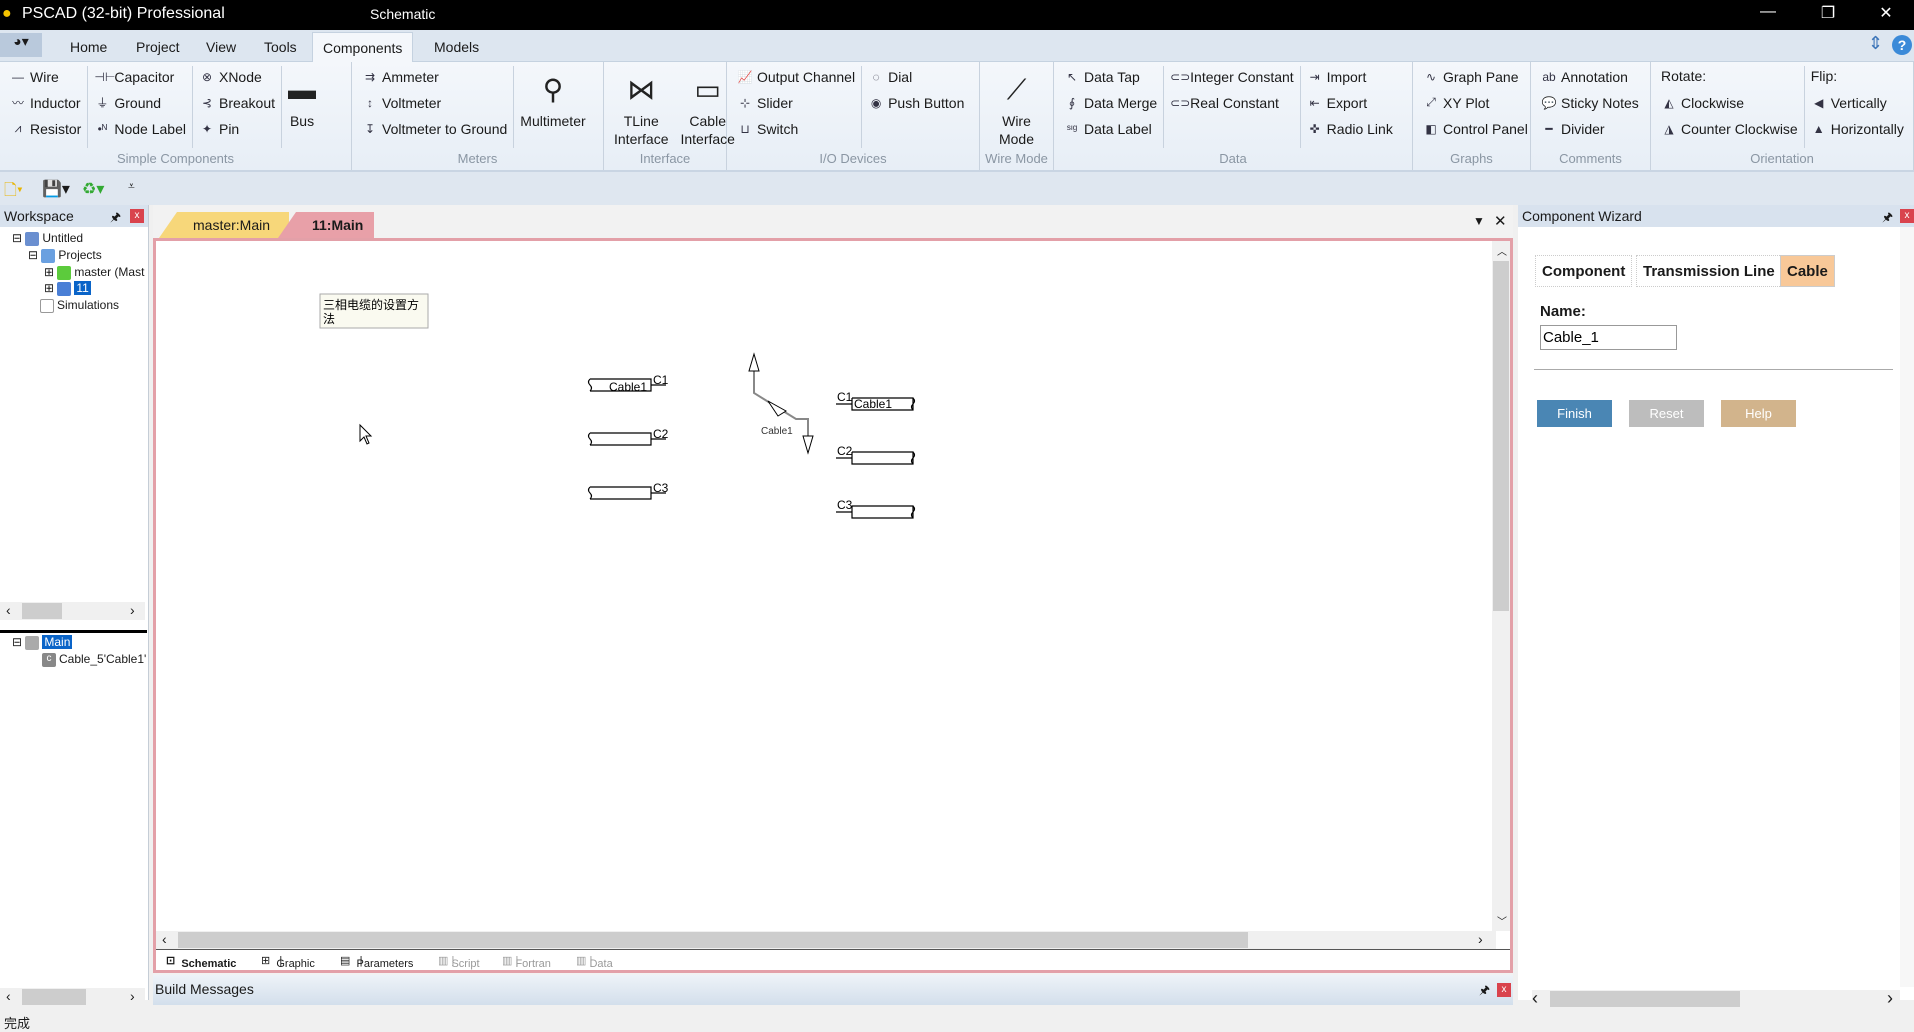 The width and height of the screenshot is (1914, 1032). What do you see at coordinates (1350, 76) in the screenshot?
I see `import-button: ⇥ Import` at bounding box center [1350, 76].